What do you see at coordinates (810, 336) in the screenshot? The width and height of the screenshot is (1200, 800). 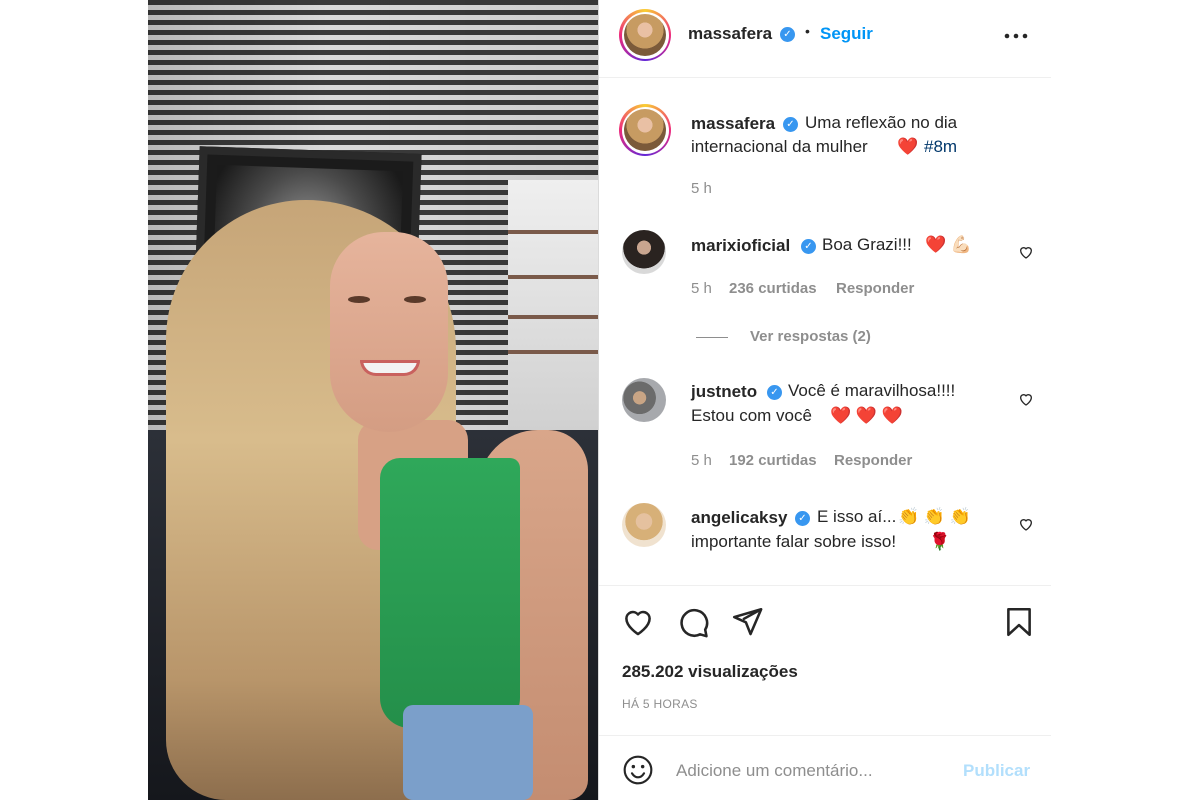 I see `view-replies-button: Ver respostas (2)` at bounding box center [810, 336].